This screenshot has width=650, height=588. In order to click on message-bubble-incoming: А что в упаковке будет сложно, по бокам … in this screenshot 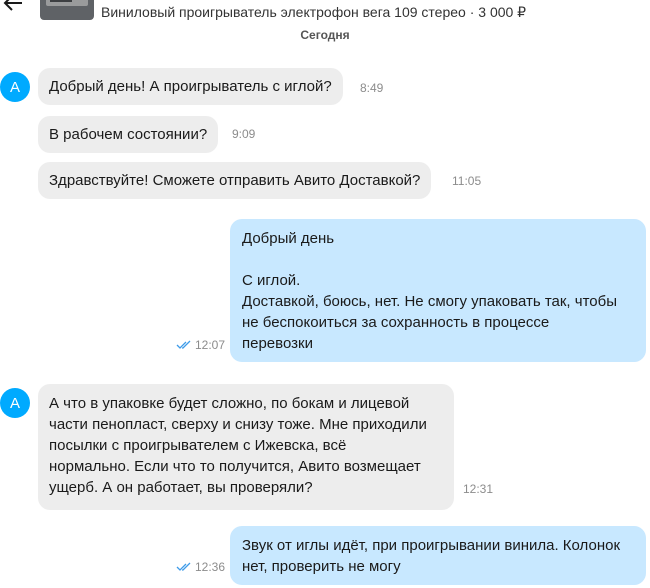, I will do `click(246, 447)`.